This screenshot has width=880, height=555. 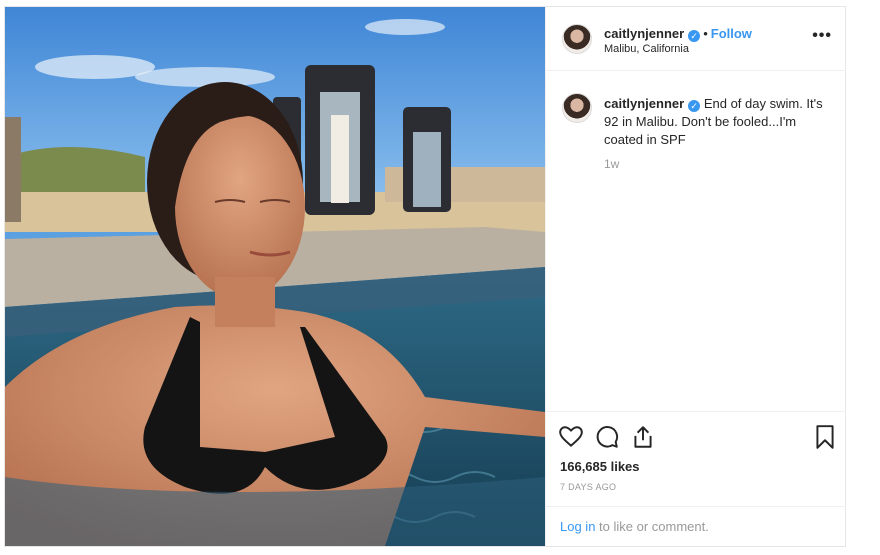 I want to click on likes-count: 166,685 likes, so click(x=600, y=466).